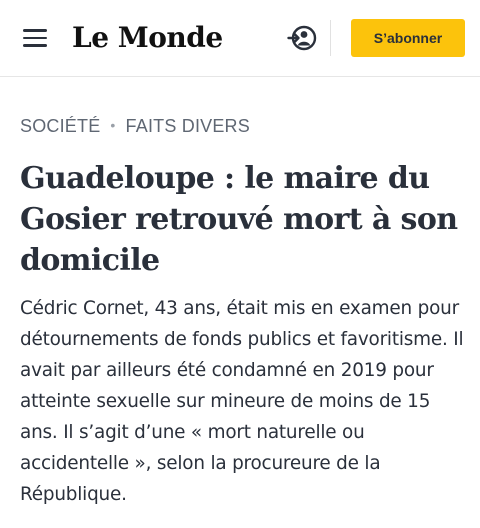 The height and width of the screenshot is (528, 480). Describe the element at coordinates (240, 38) in the screenshot. I see `site-header: Le Monde S’abonner` at that location.